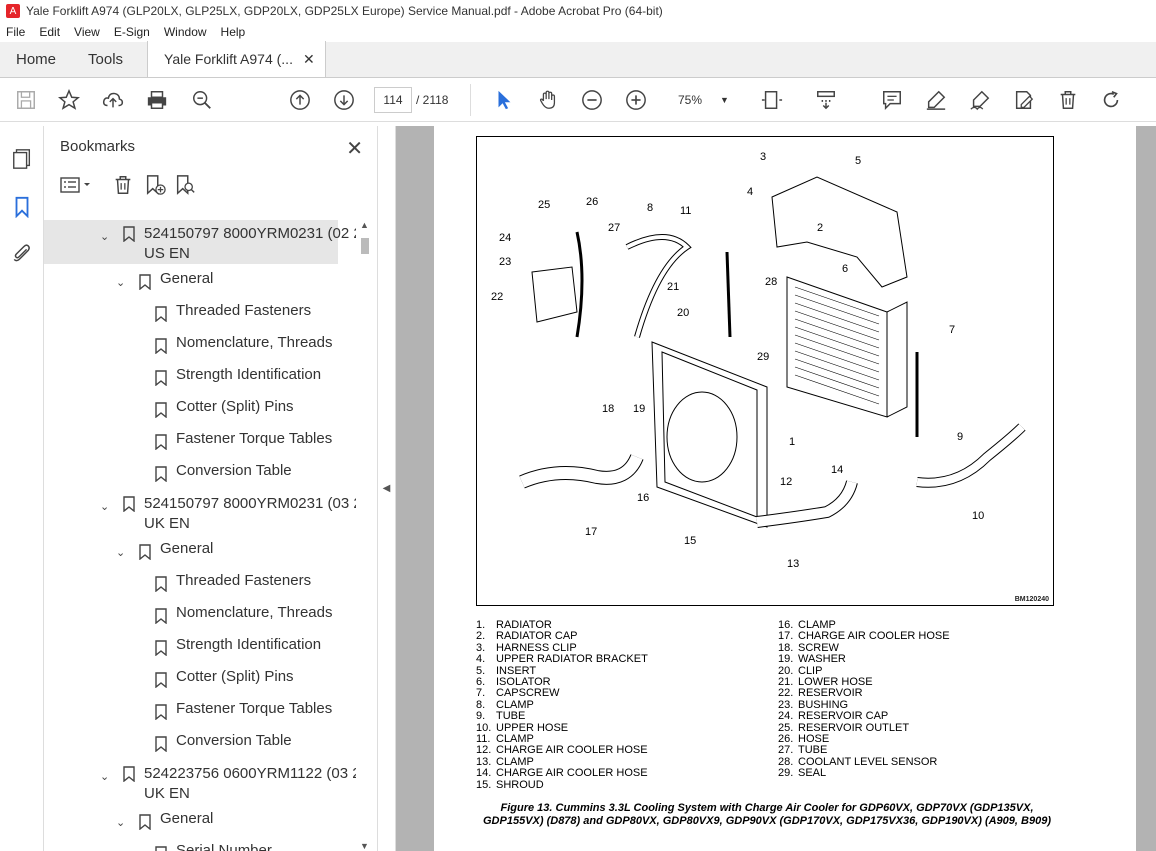 This screenshot has width=1156, height=851. I want to click on scroll-up-icon: ▲, so click(364, 225).